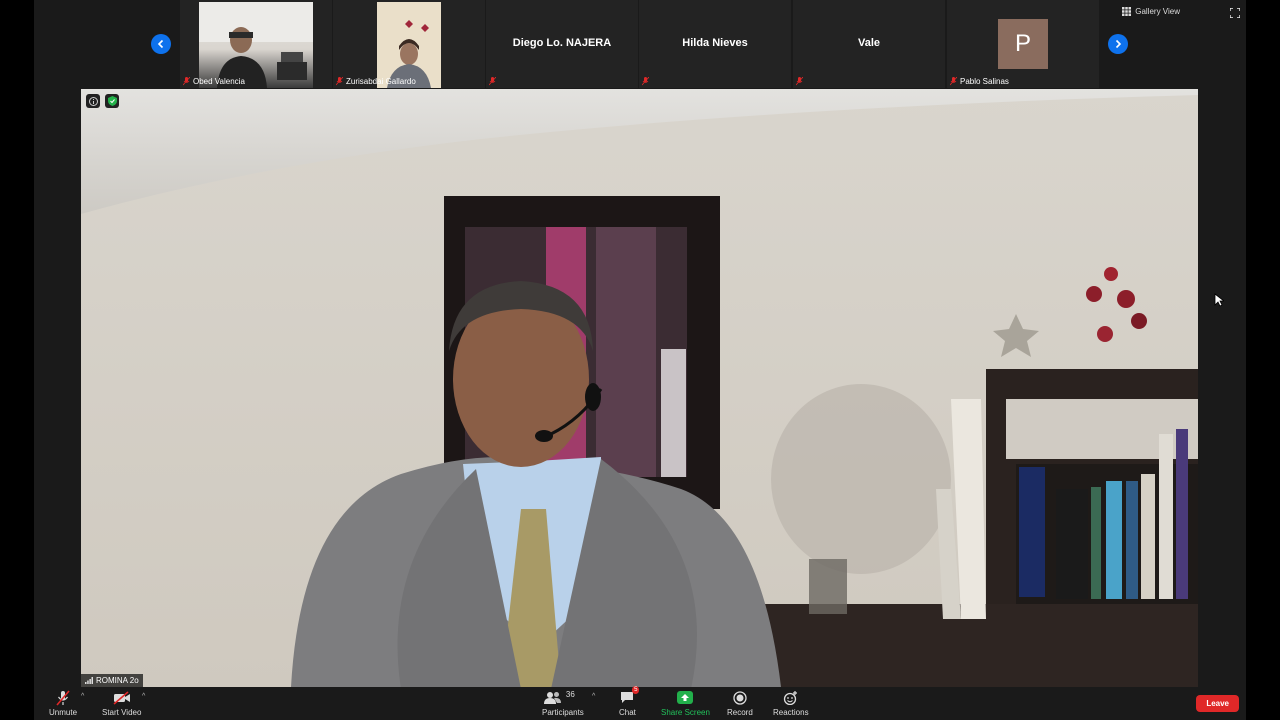  I want to click on reactions-button: Reactions, so click(791, 703).